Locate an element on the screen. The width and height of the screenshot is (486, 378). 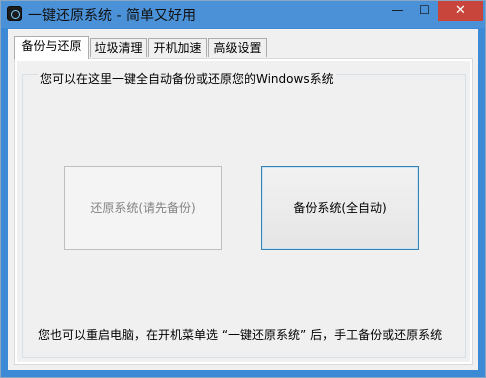
minimize-button: — is located at coordinates (397, 11).